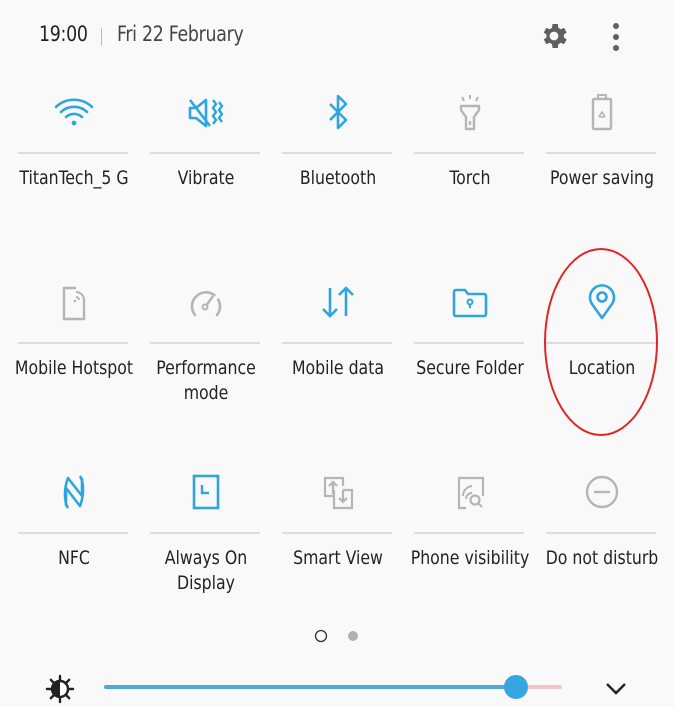  I want to click on tile-always-on-display: Always On Display, so click(206, 553).